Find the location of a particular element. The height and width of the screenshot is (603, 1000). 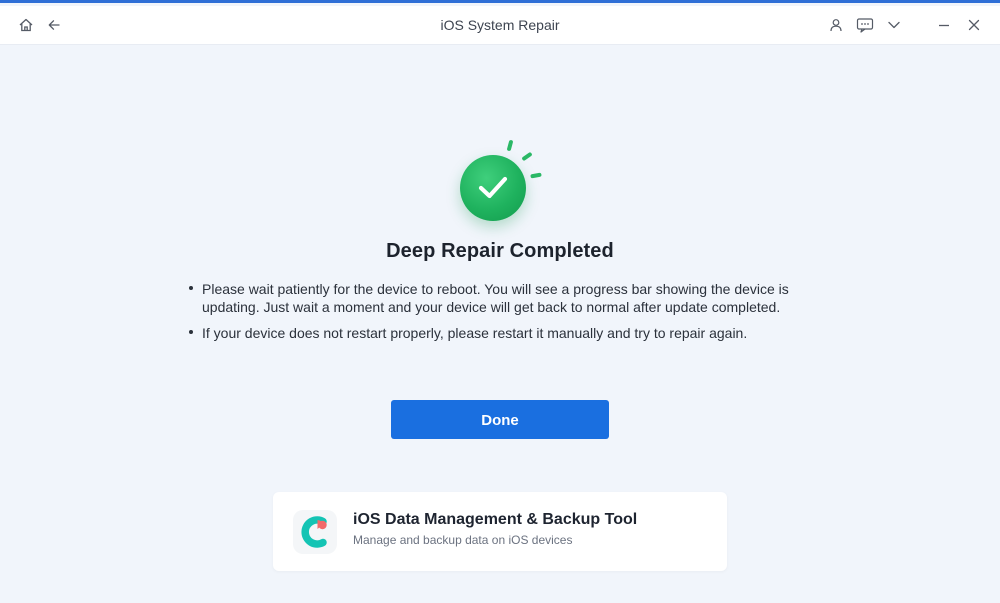

minimize-icon is located at coordinates (944, 25).